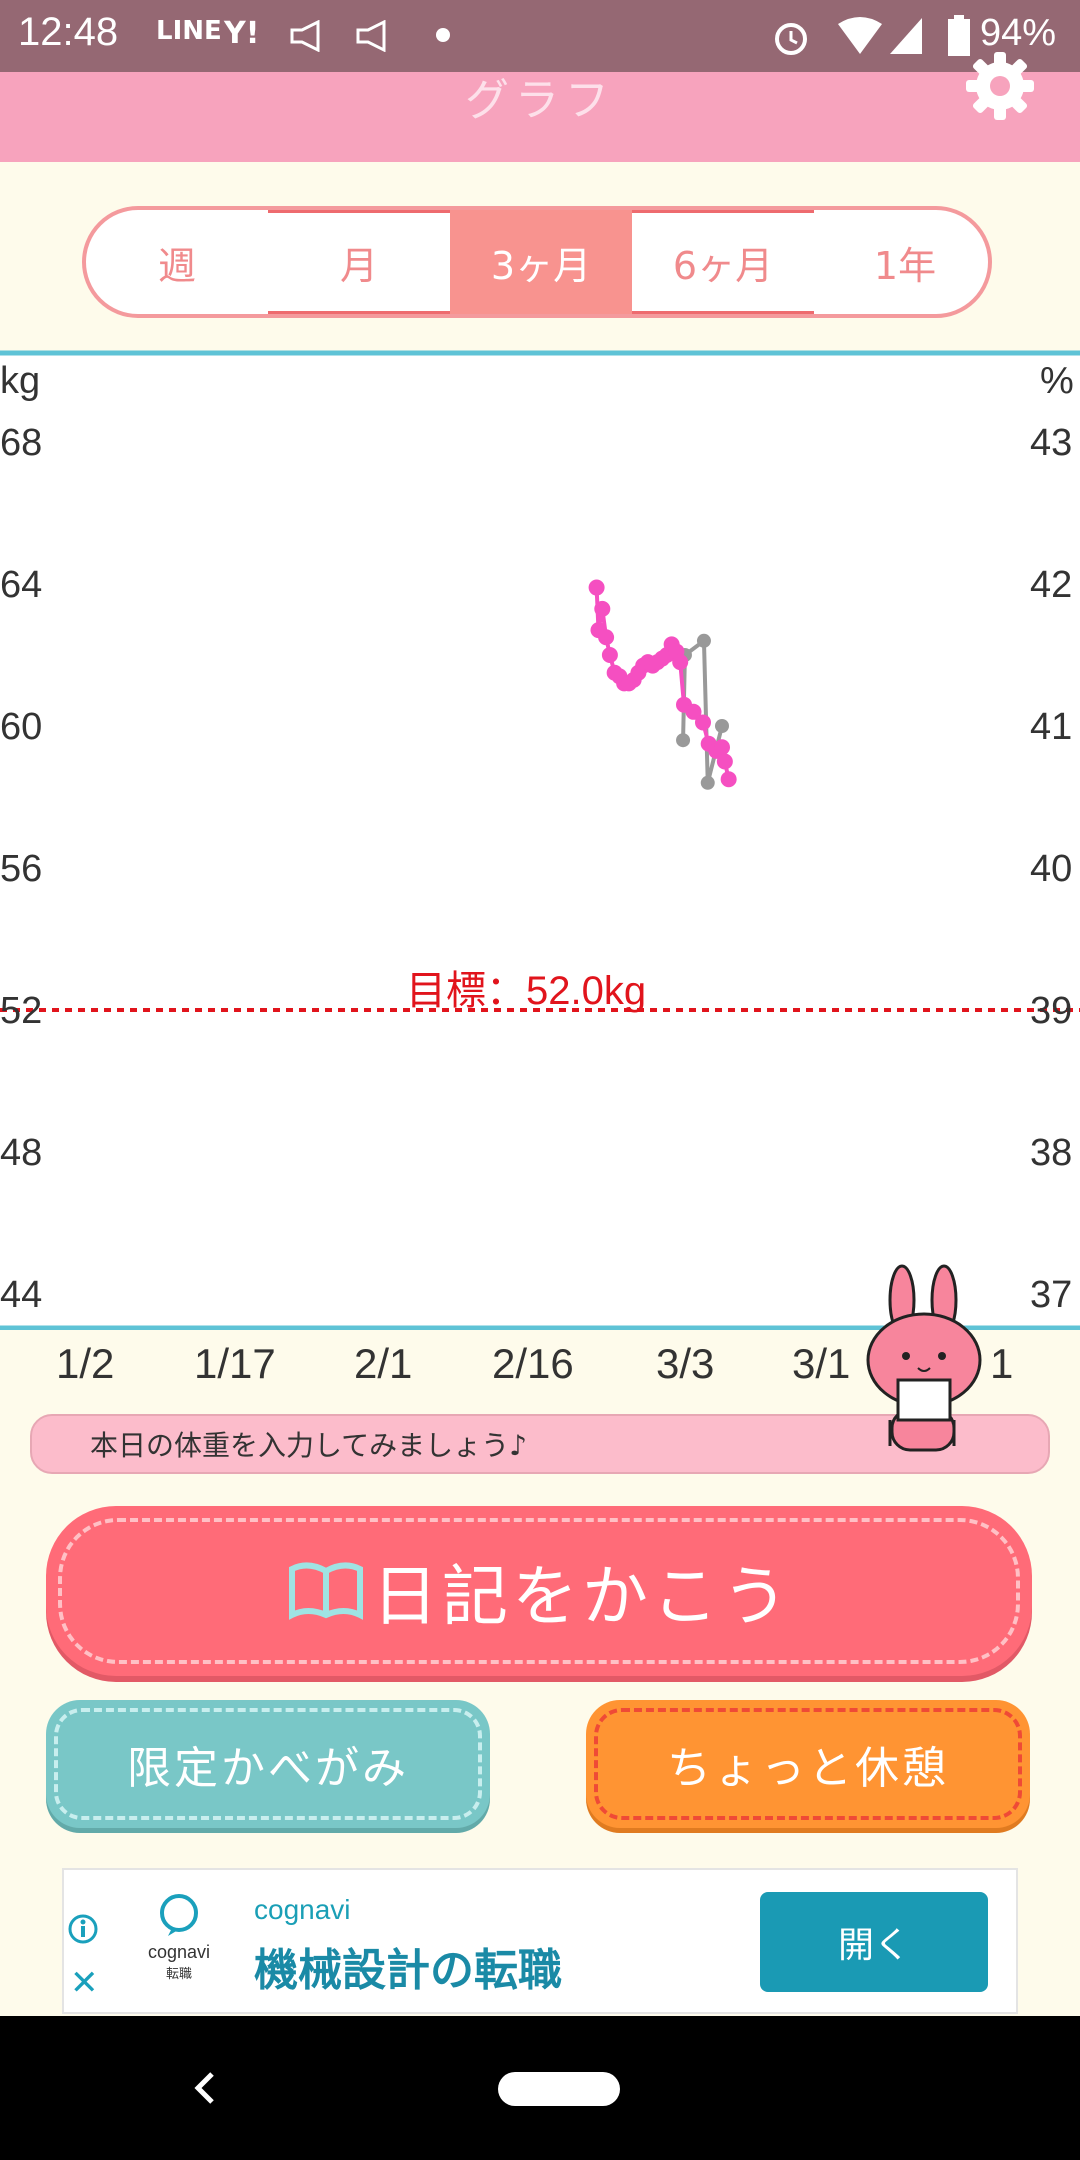 The width and height of the screenshot is (1080, 2160). I want to click on x-tick: 2/16, so click(533, 1363).